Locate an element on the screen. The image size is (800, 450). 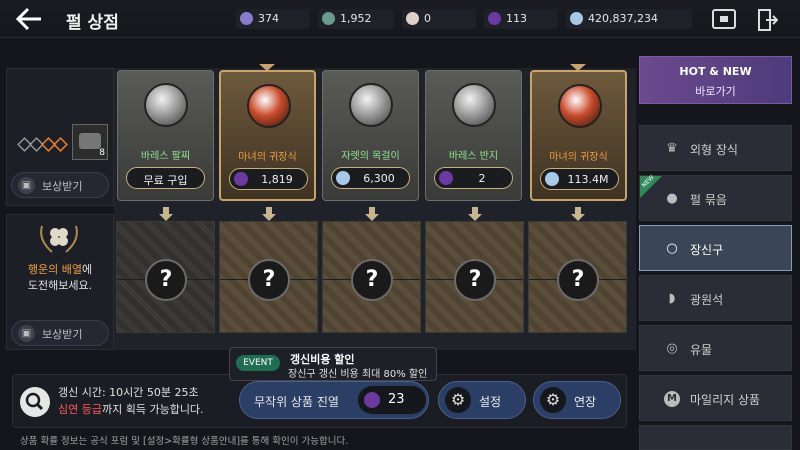
mystery-slot-4: ? is located at coordinates (474, 277).